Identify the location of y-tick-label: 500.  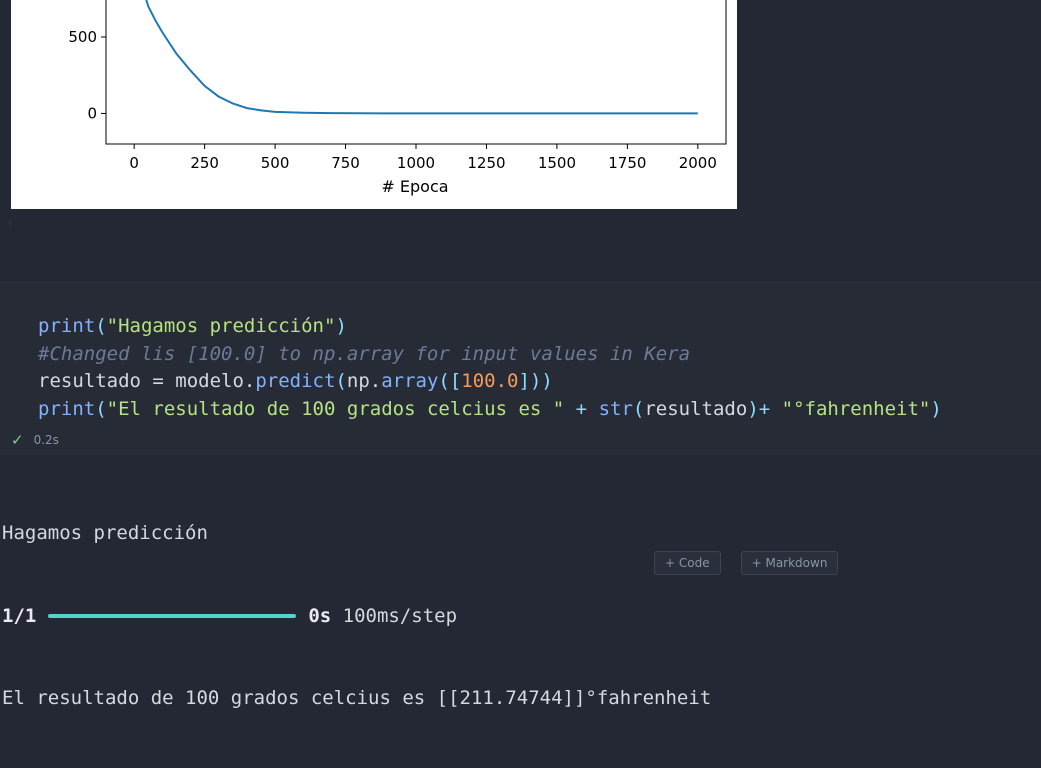
(82, 37).